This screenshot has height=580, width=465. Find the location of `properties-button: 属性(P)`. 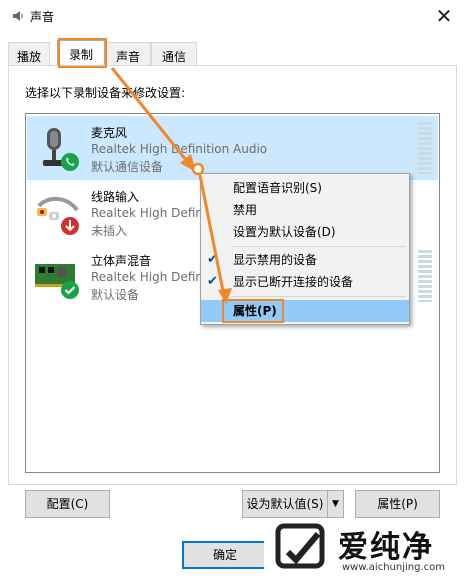

properties-button: 属性(P) is located at coordinates (397, 504).